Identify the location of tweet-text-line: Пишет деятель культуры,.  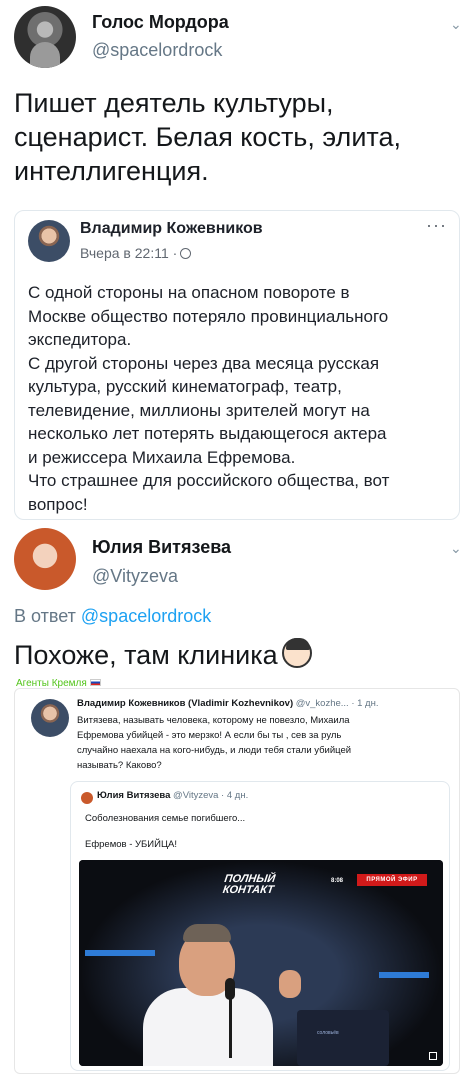
(174, 103).